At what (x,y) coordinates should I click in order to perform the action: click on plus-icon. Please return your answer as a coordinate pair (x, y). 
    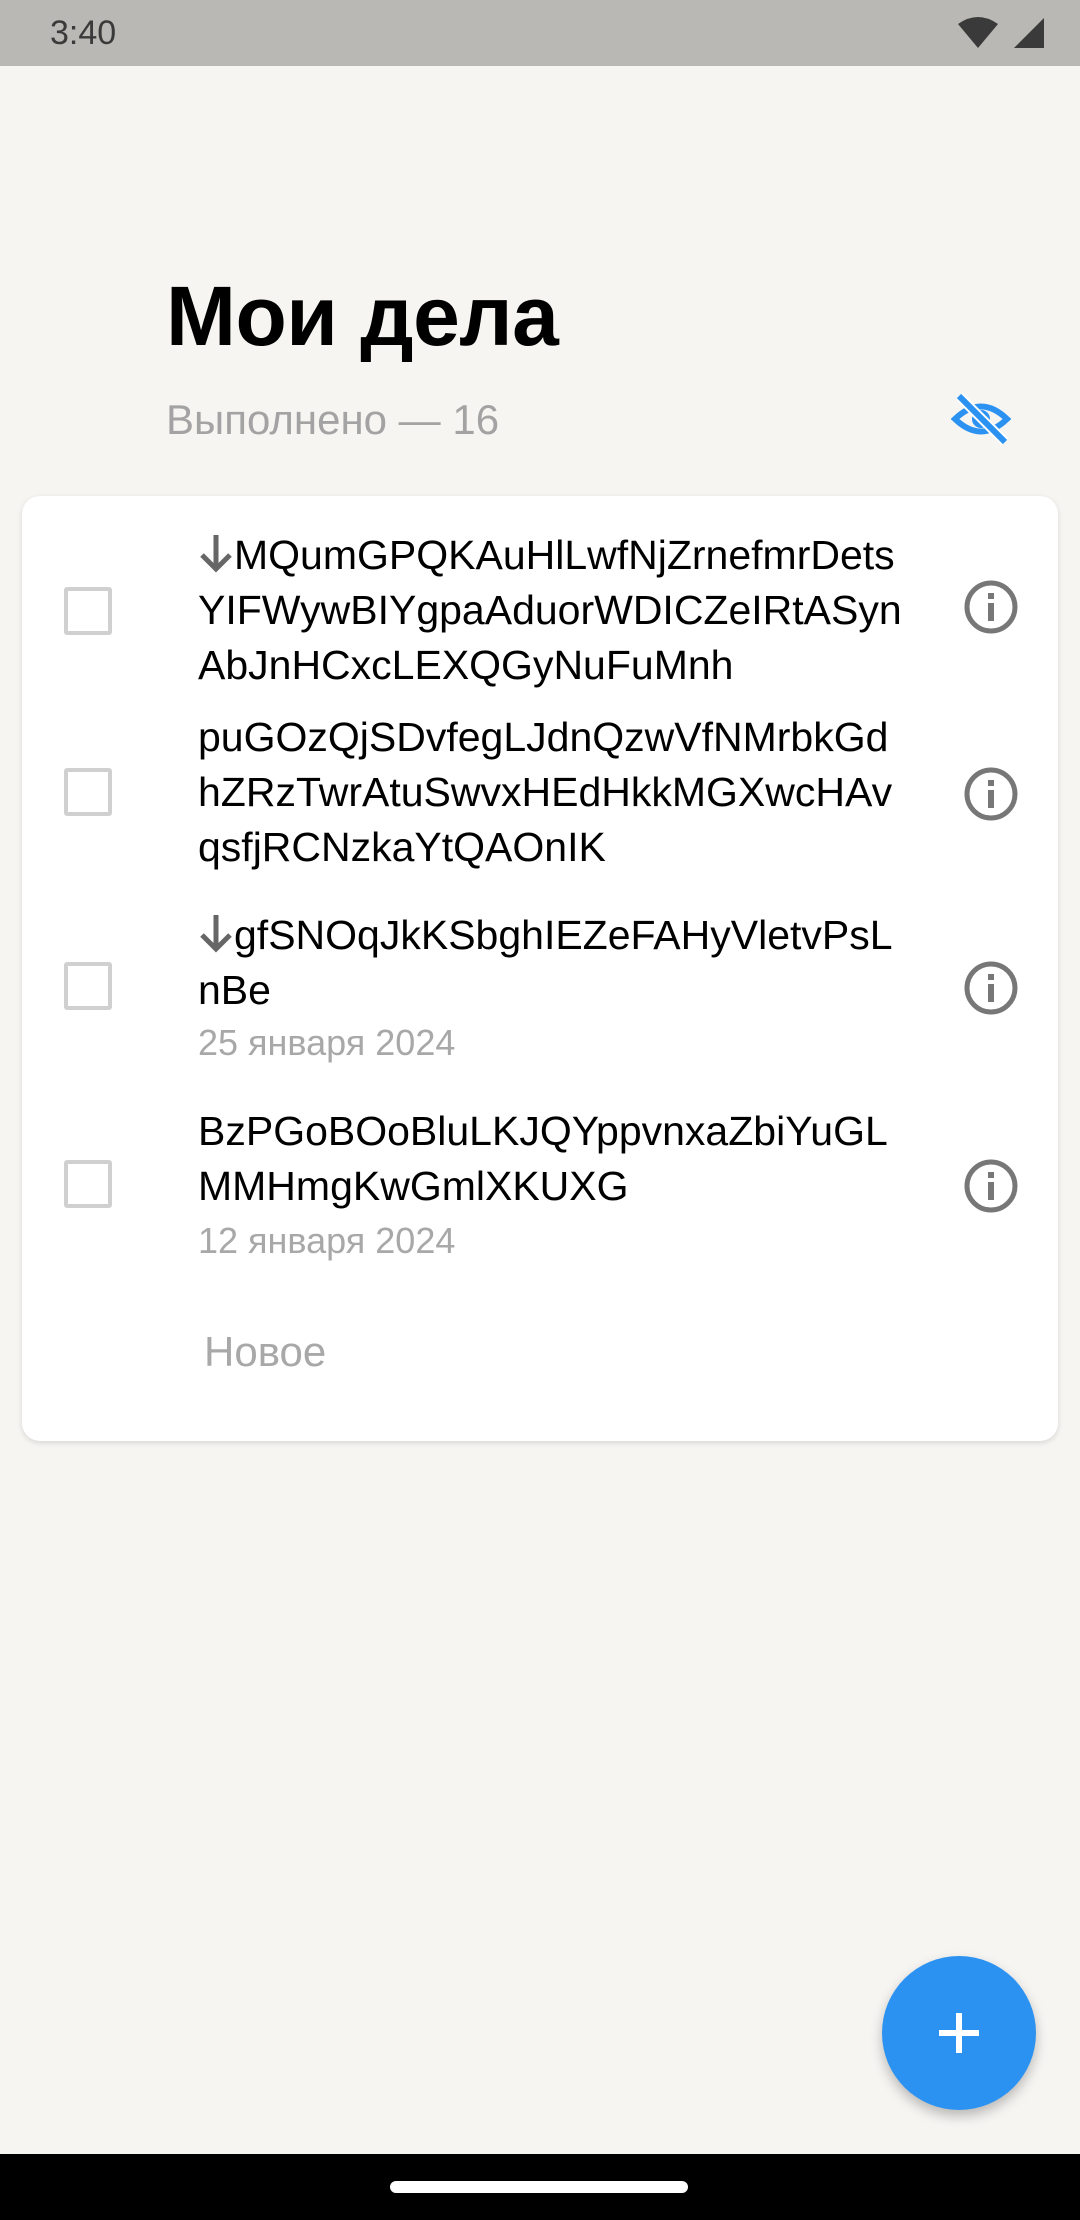
    Looking at the image, I should click on (959, 2033).